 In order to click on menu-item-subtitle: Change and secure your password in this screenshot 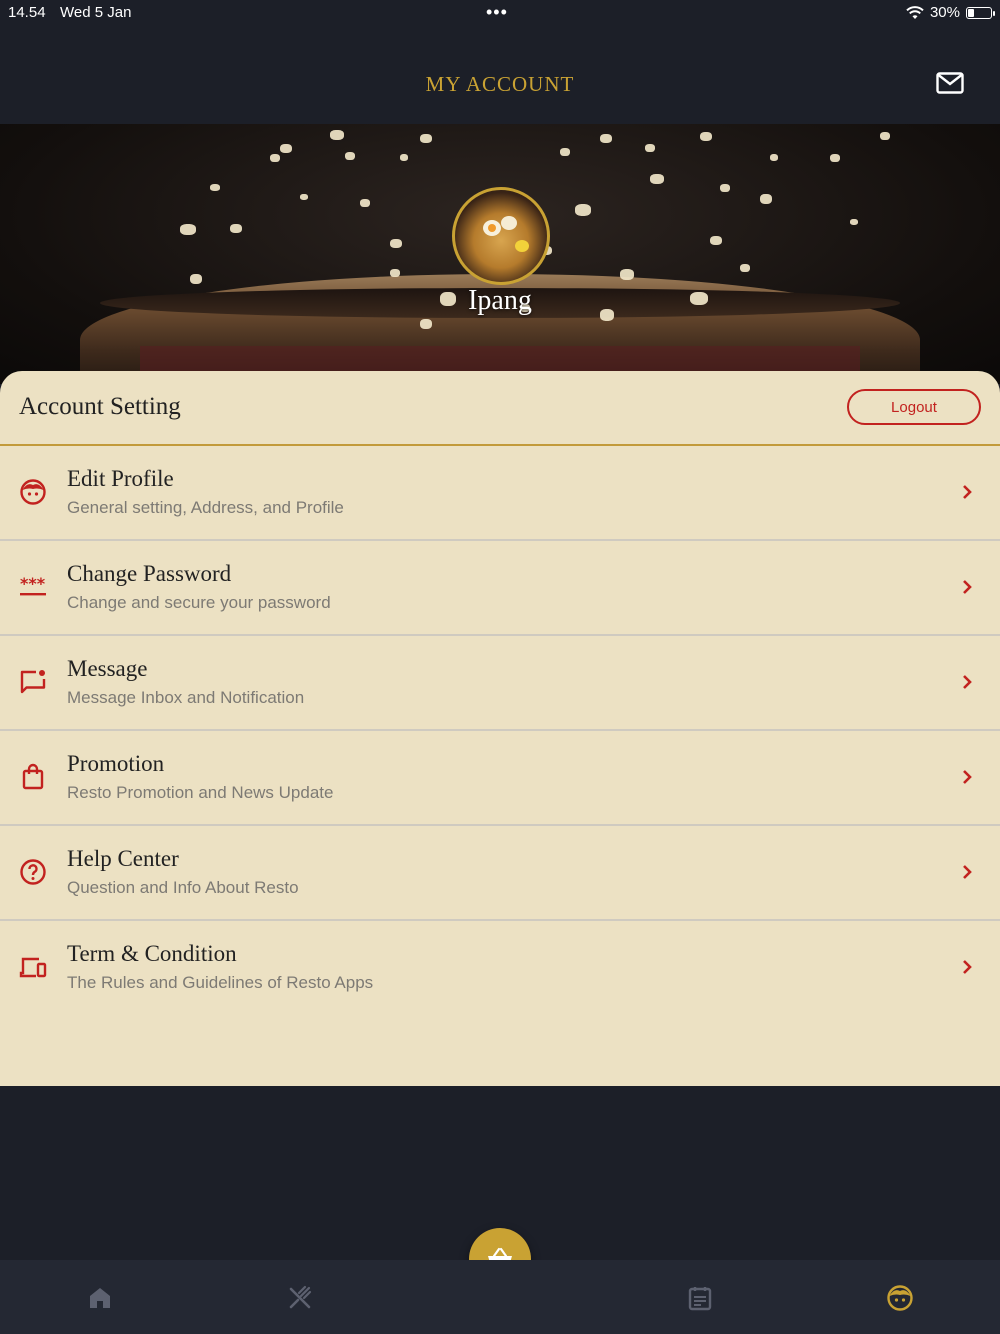, I will do `click(199, 602)`.